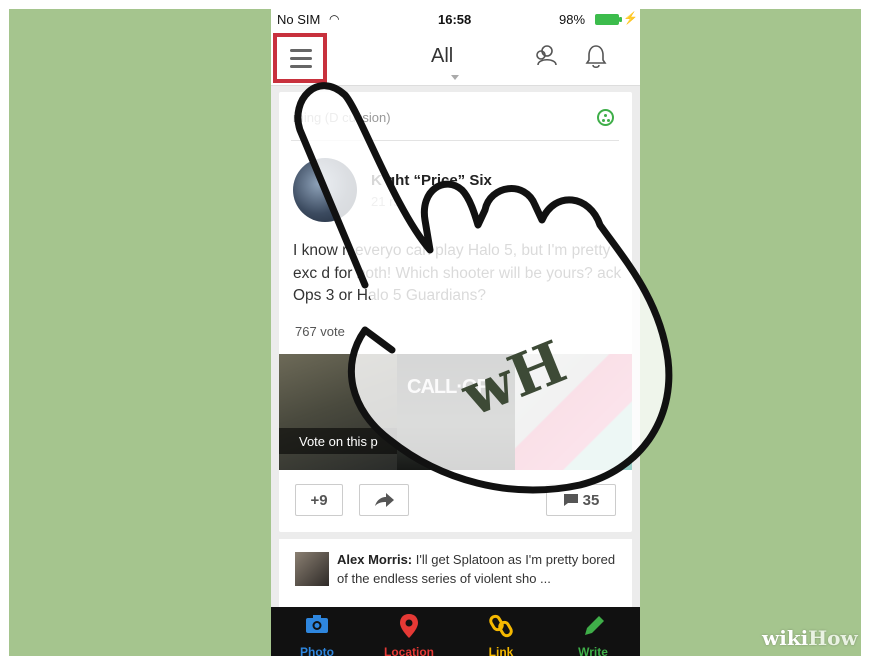  I want to click on tab-photo: Photo, so click(317, 631).